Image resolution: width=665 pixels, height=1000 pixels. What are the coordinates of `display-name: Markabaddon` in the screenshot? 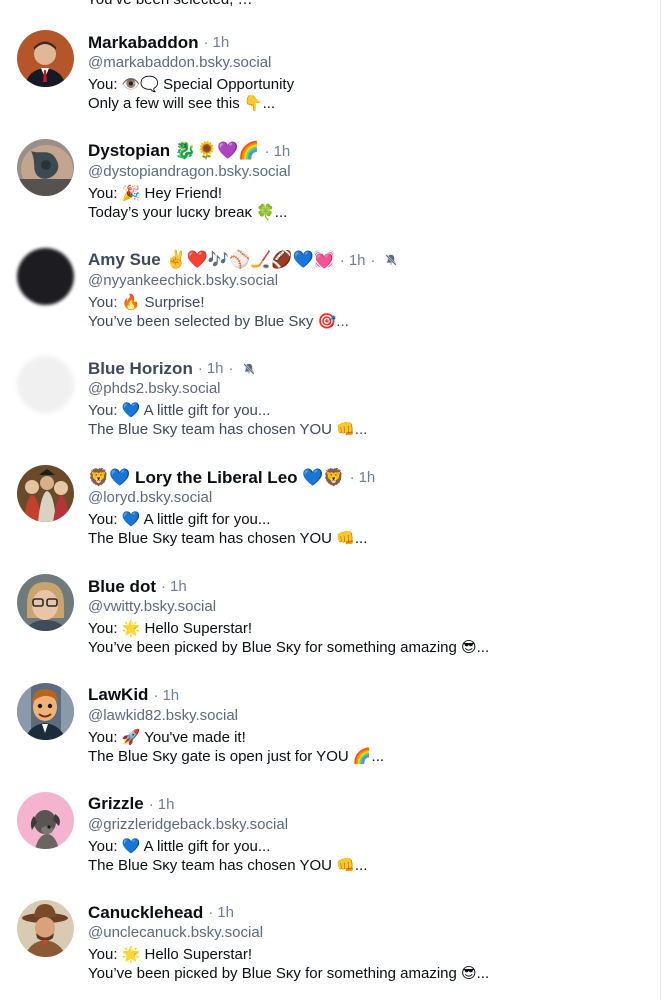 It's located at (143, 42).